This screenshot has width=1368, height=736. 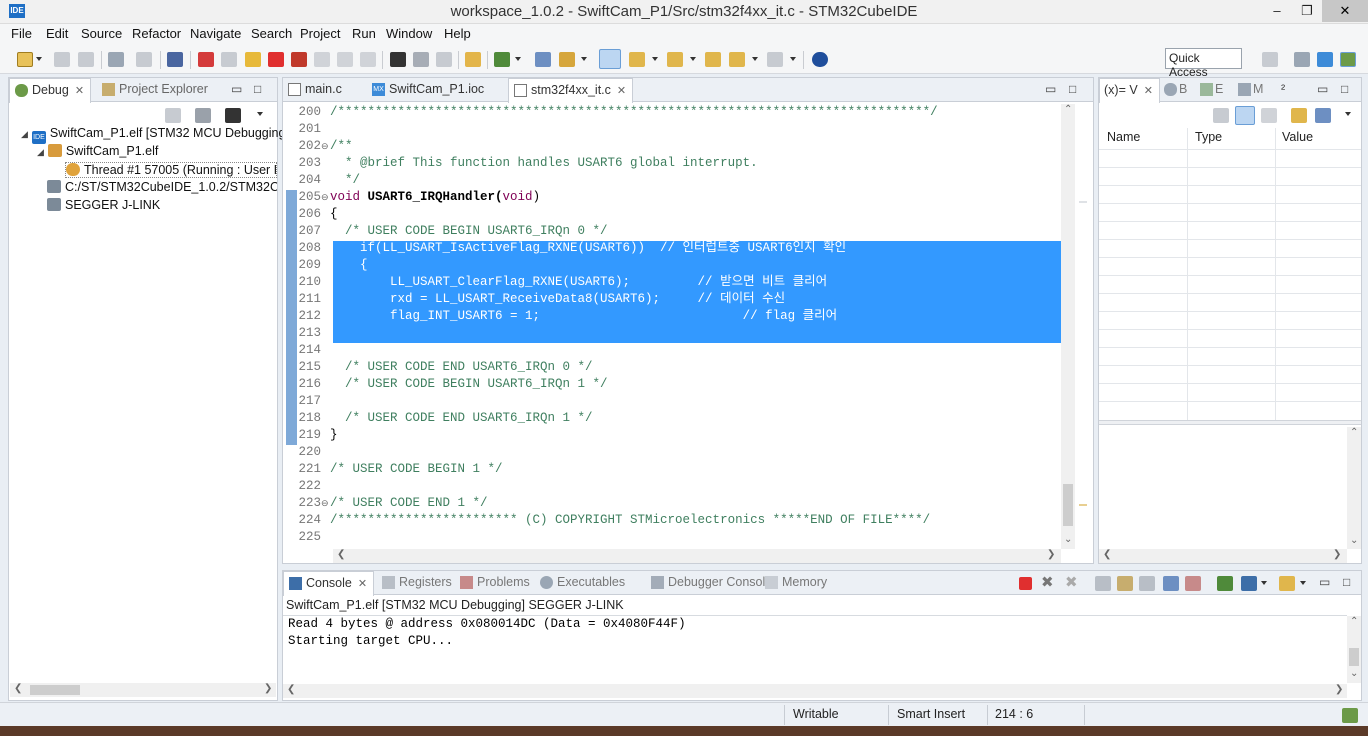 What do you see at coordinates (672, 384) in the screenshot?
I see `code-line: 216 /* USER CODE BEGIN USART6_IRQn 1 */` at bounding box center [672, 384].